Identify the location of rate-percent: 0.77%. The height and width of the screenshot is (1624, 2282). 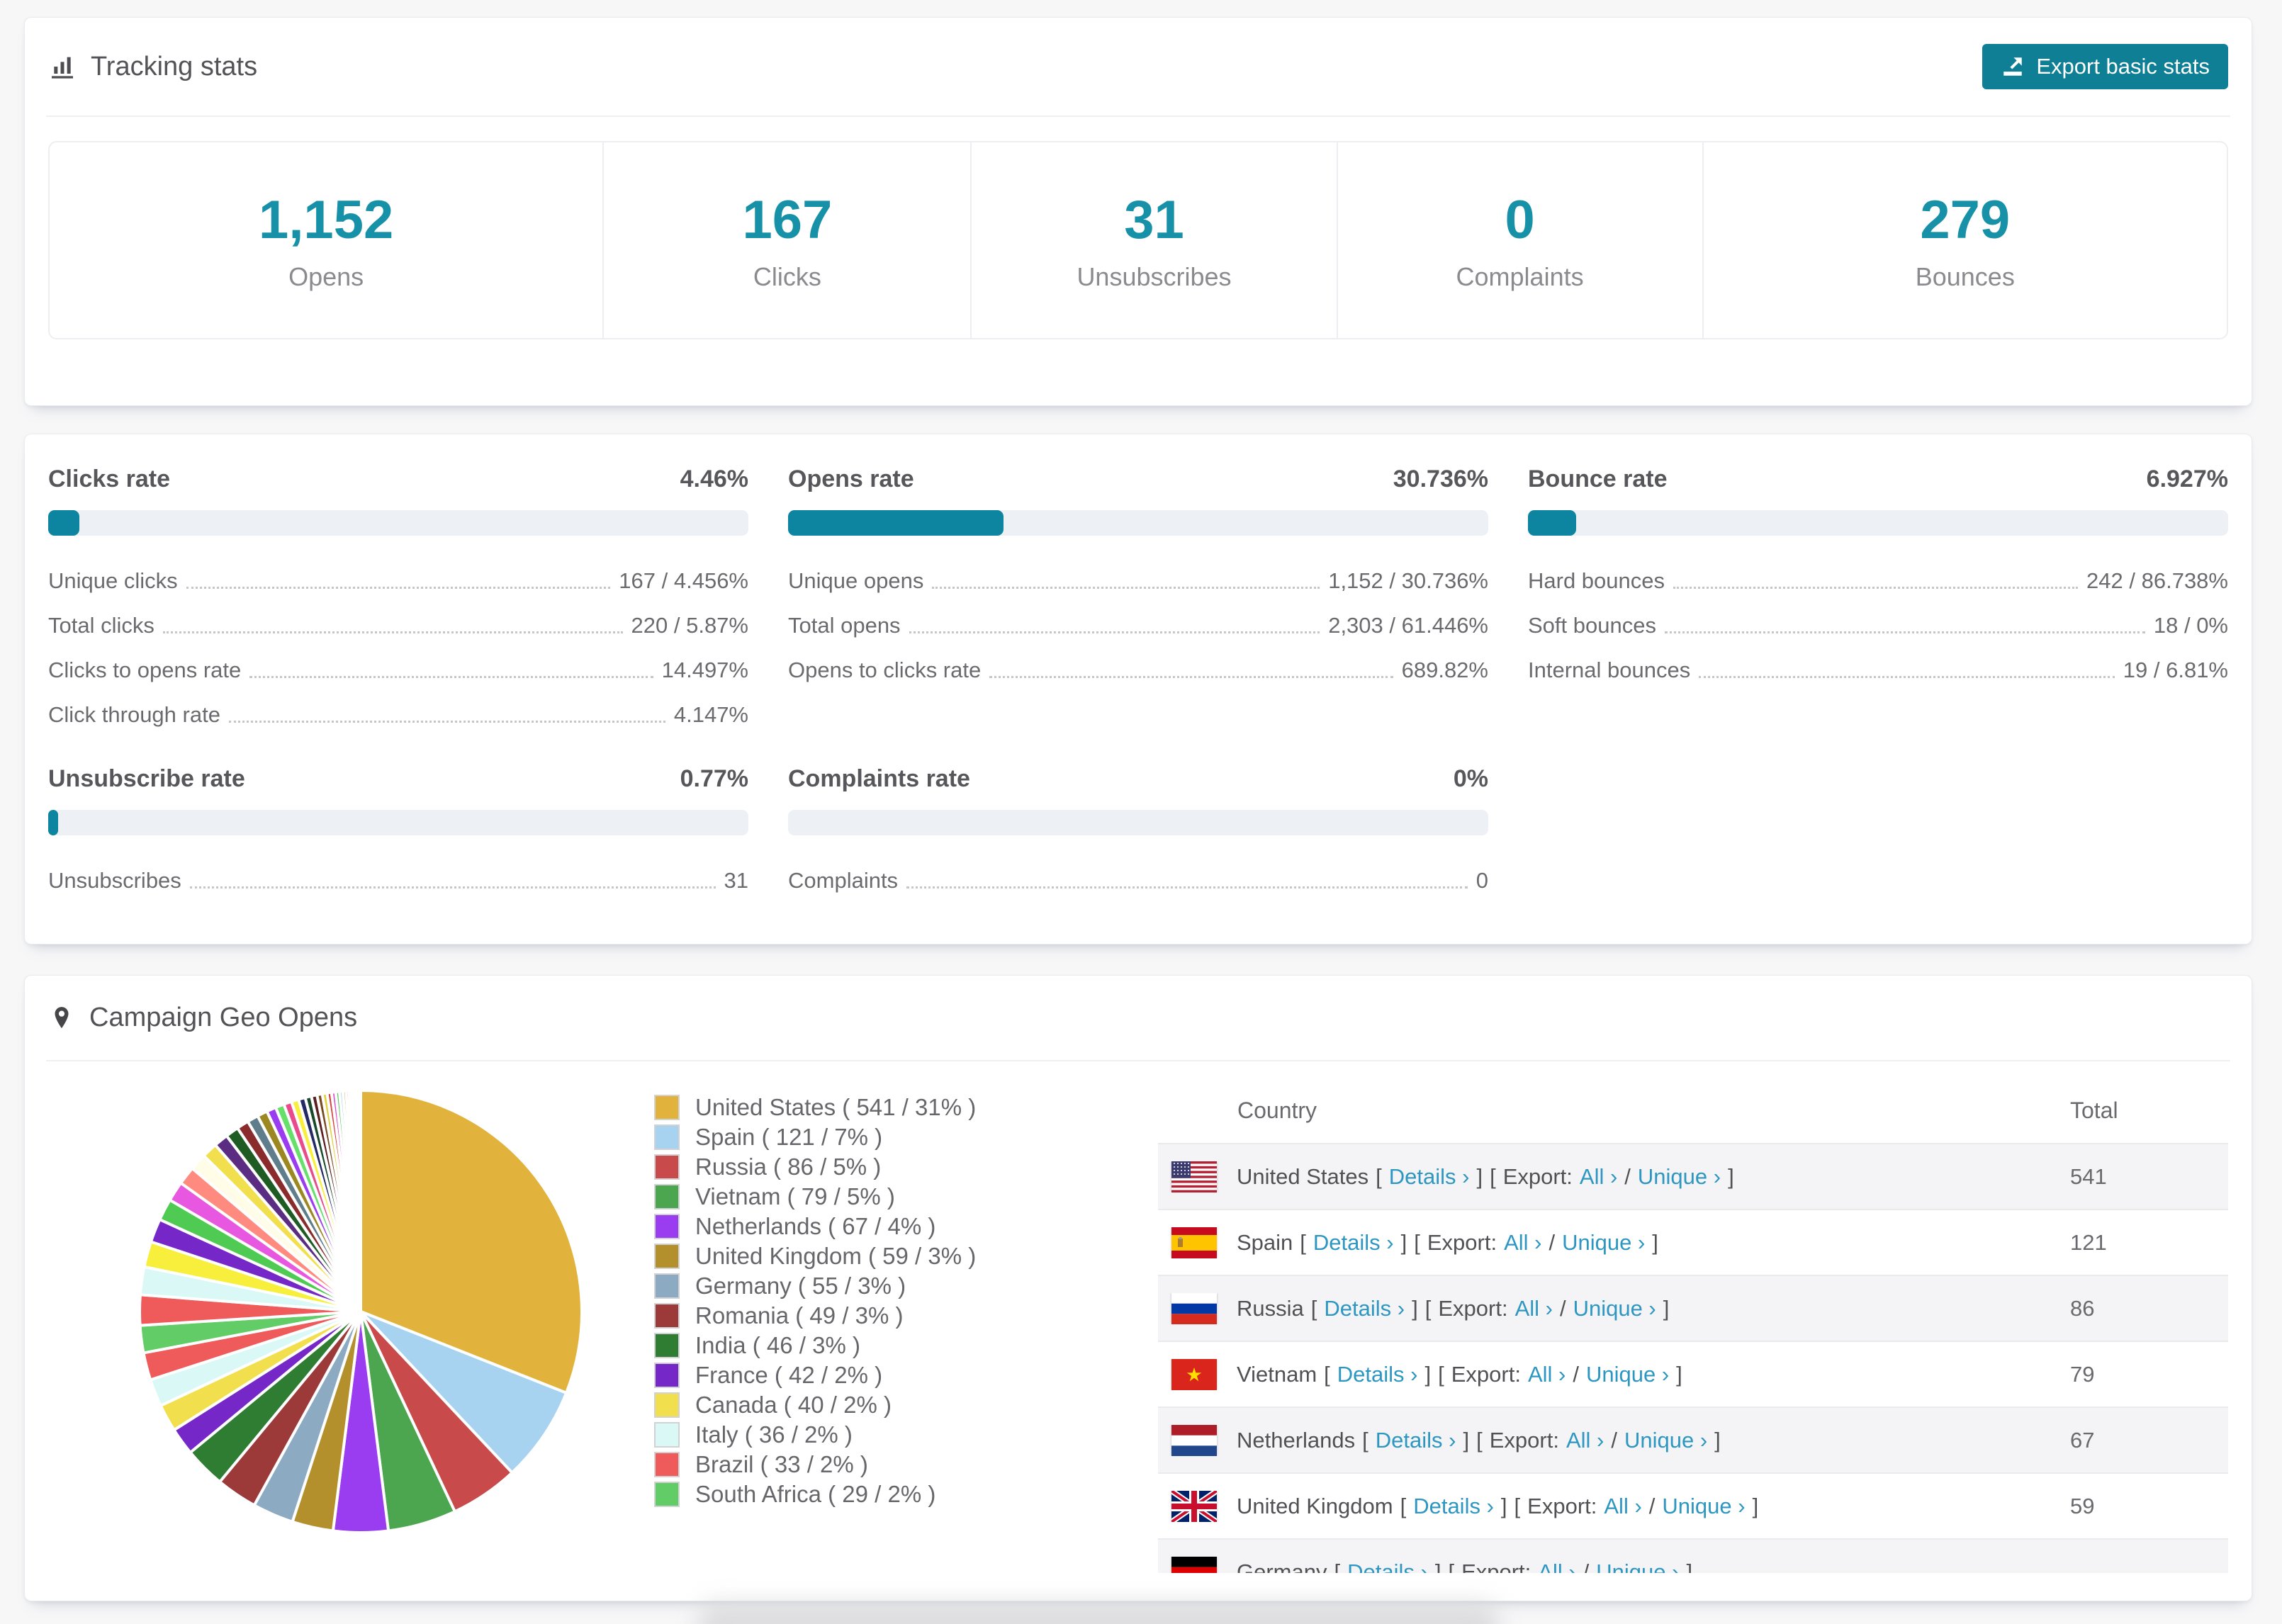
(714, 779).